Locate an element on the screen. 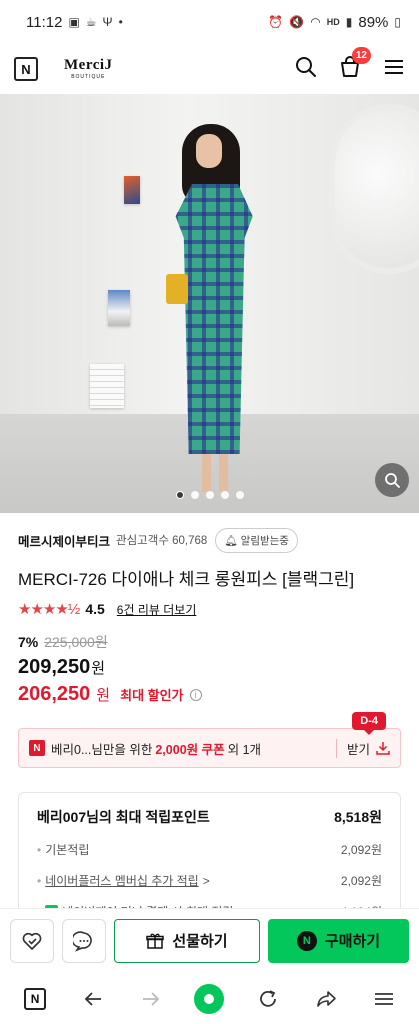  share-button is located at coordinates (326, 999).